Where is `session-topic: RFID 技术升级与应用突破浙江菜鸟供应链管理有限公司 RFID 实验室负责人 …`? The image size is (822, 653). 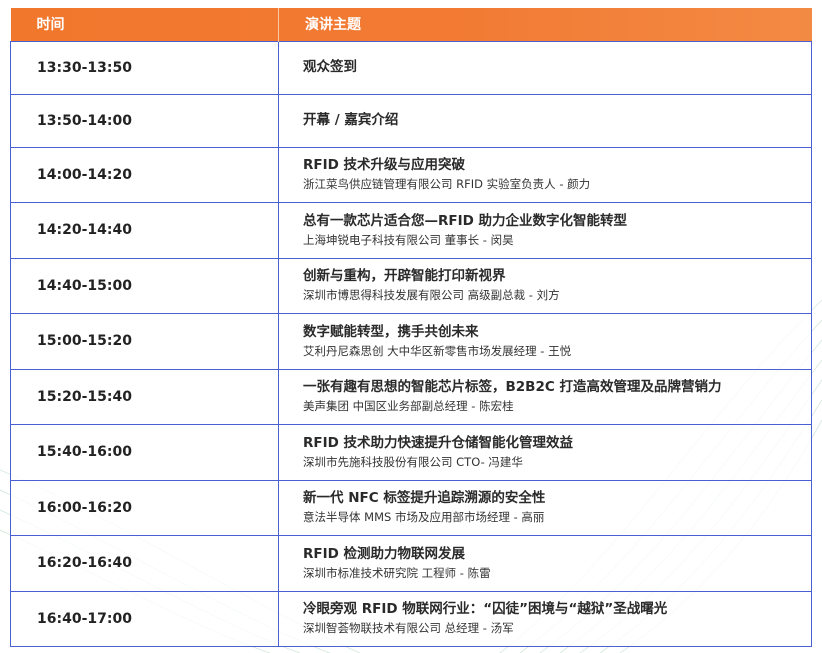
session-topic: RFID 技术升级与应用突破浙江菜鸟供应链管理有限公司 RFID 实验室负责人 … is located at coordinates (545, 174).